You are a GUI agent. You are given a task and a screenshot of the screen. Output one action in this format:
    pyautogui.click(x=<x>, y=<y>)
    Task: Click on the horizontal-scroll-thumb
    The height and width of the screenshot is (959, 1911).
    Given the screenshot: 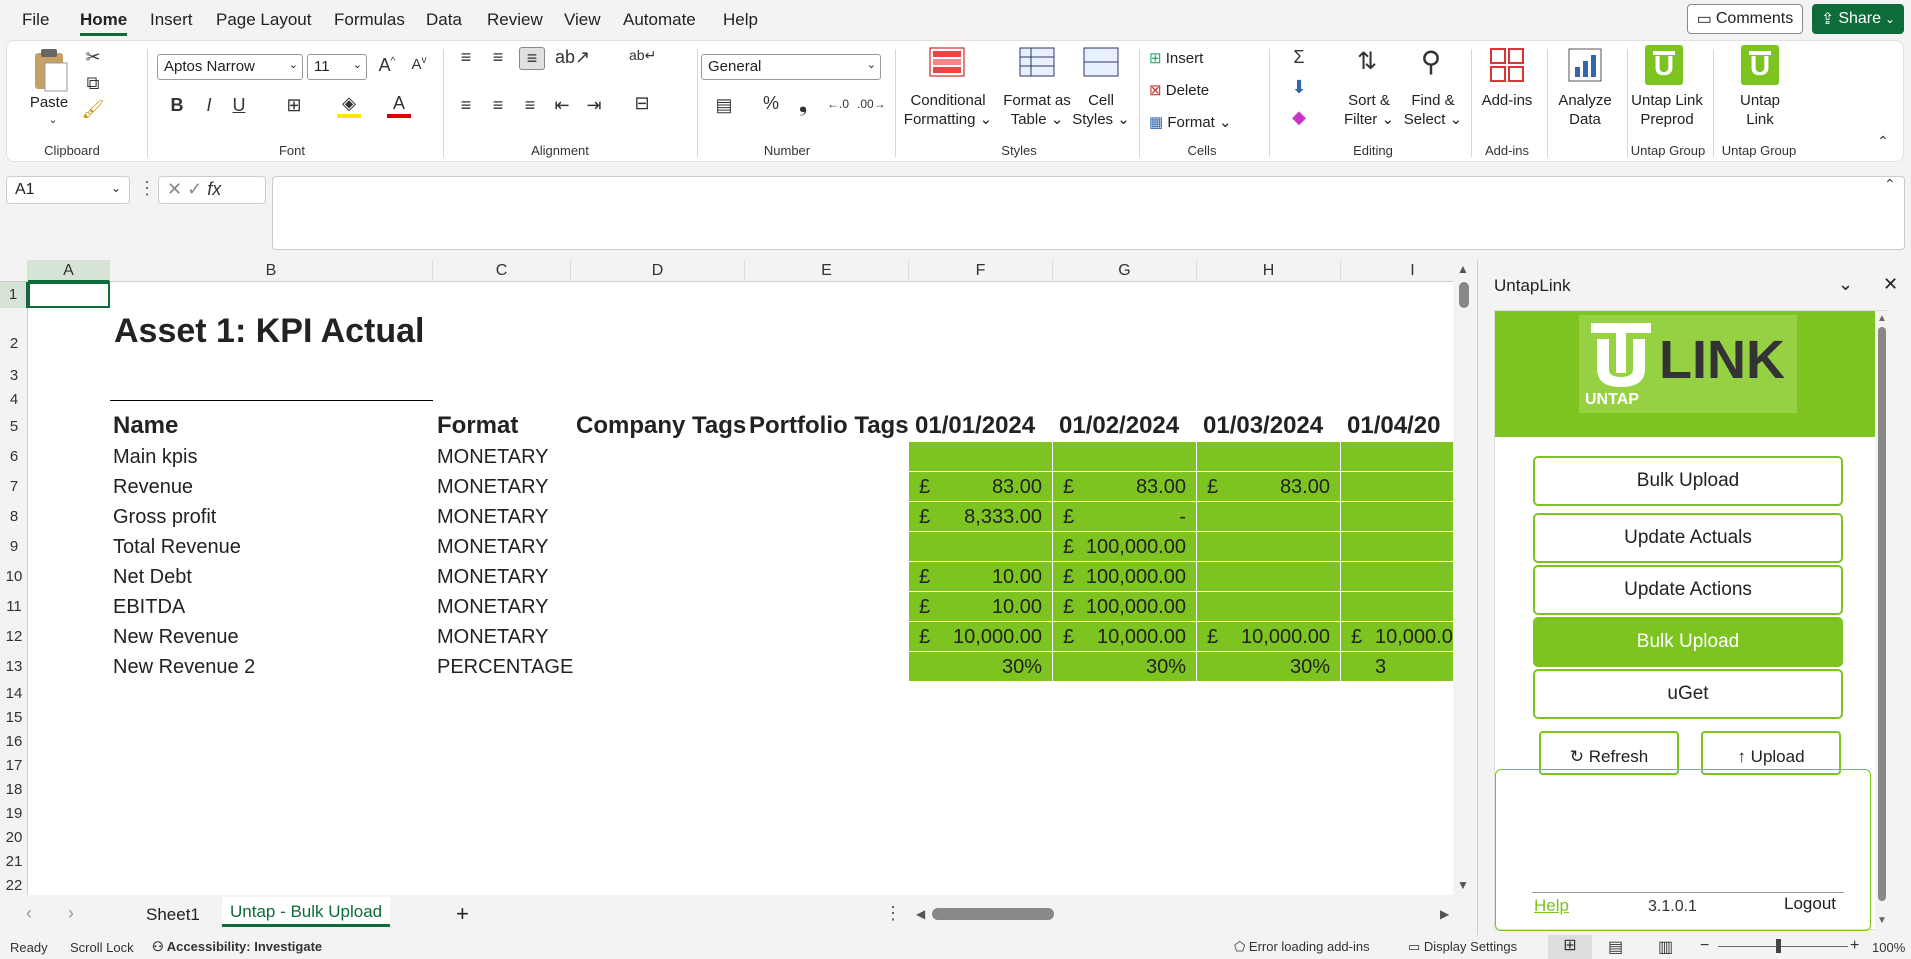 What is the action you would take?
    pyautogui.click(x=993, y=914)
    